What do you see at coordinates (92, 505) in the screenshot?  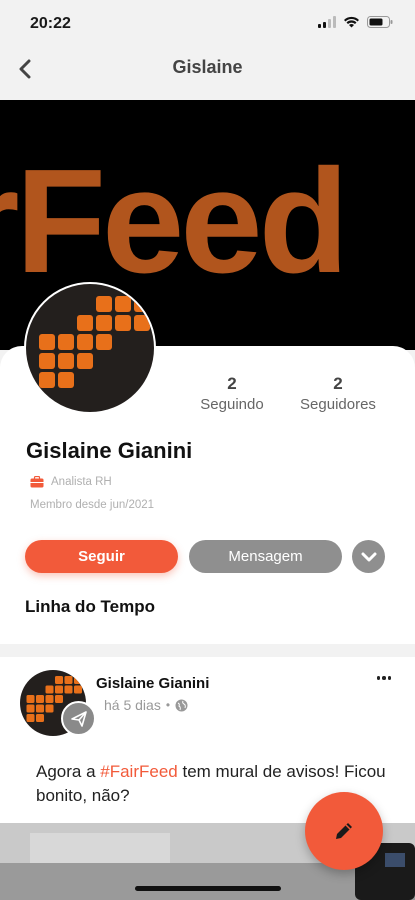 I see `member-since: Membro desde jun/2021` at bounding box center [92, 505].